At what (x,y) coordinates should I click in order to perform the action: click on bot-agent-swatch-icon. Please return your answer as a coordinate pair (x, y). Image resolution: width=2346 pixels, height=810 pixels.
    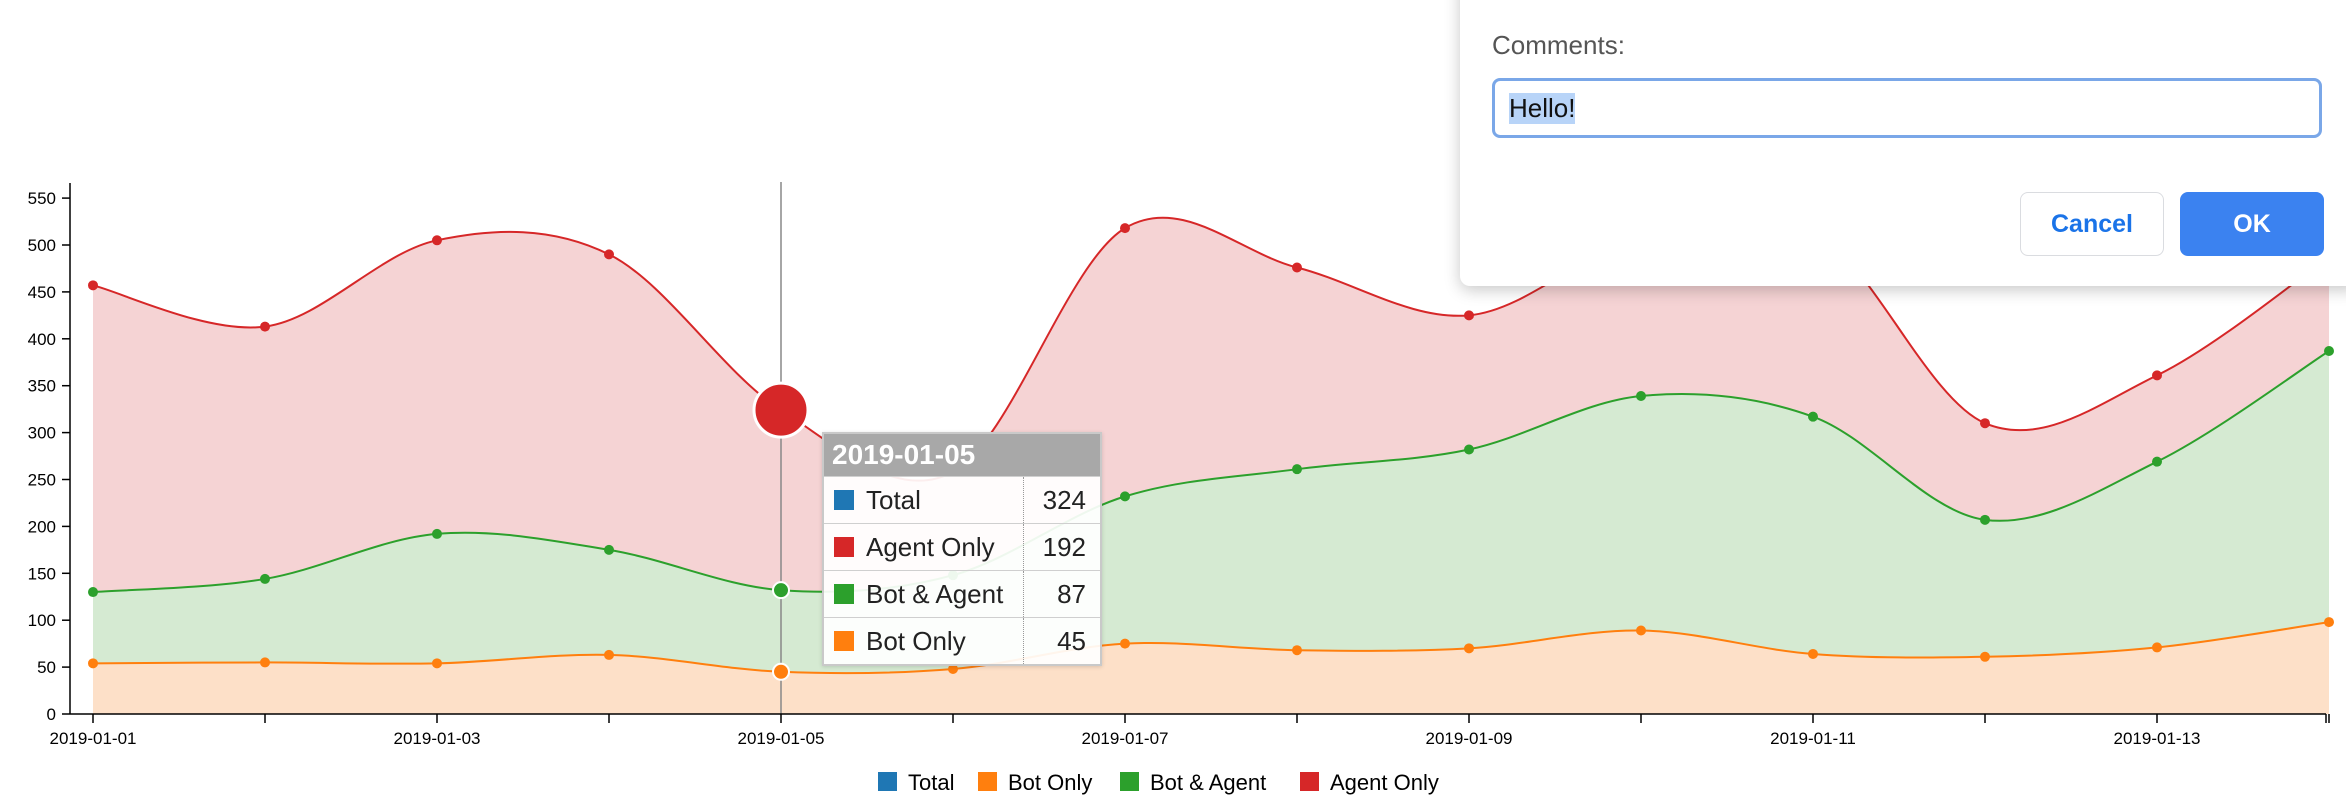
    Looking at the image, I should click on (844, 594).